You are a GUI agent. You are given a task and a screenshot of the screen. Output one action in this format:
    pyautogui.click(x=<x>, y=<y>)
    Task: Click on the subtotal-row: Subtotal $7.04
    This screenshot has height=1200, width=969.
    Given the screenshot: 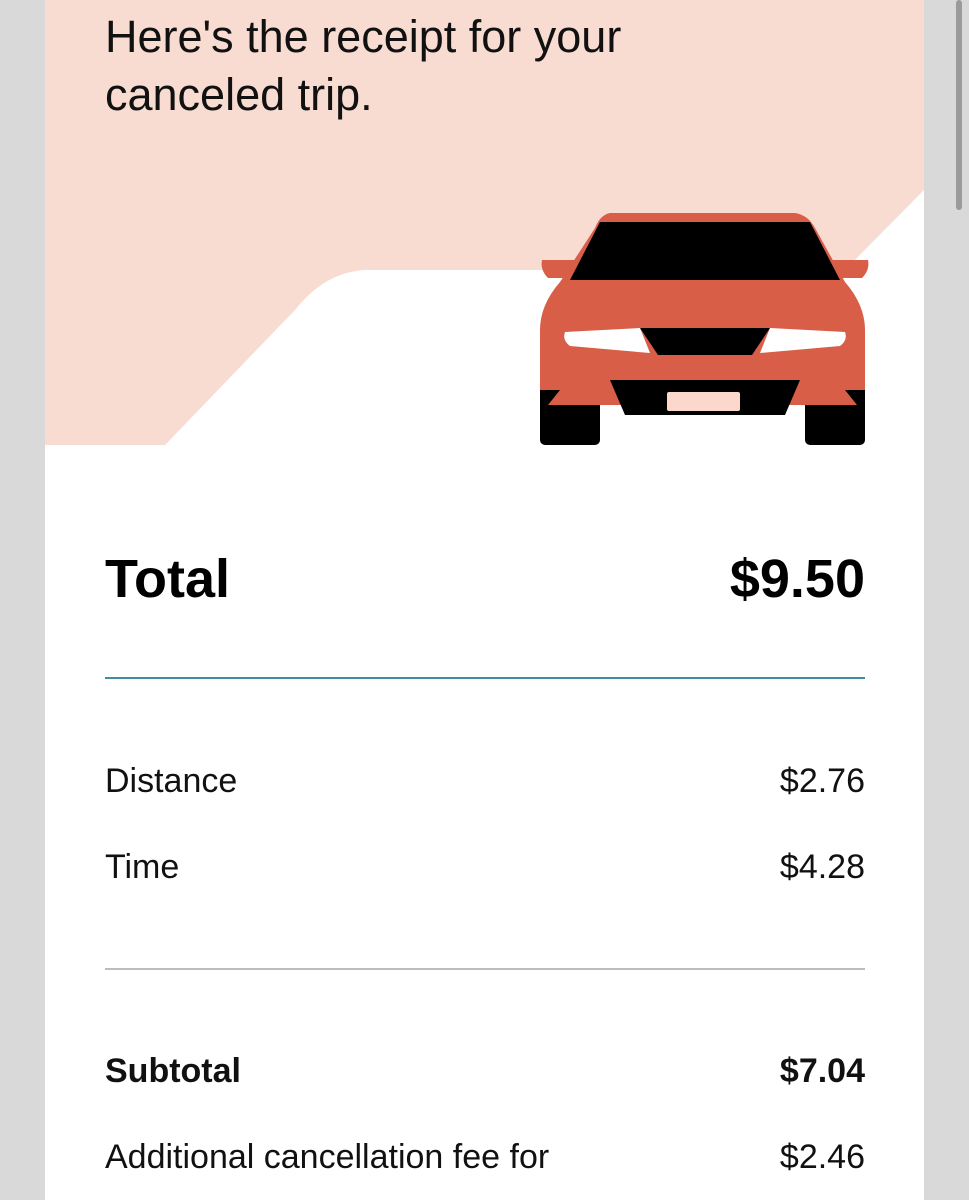 What is the action you would take?
    pyautogui.click(x=485, y=1071)
    